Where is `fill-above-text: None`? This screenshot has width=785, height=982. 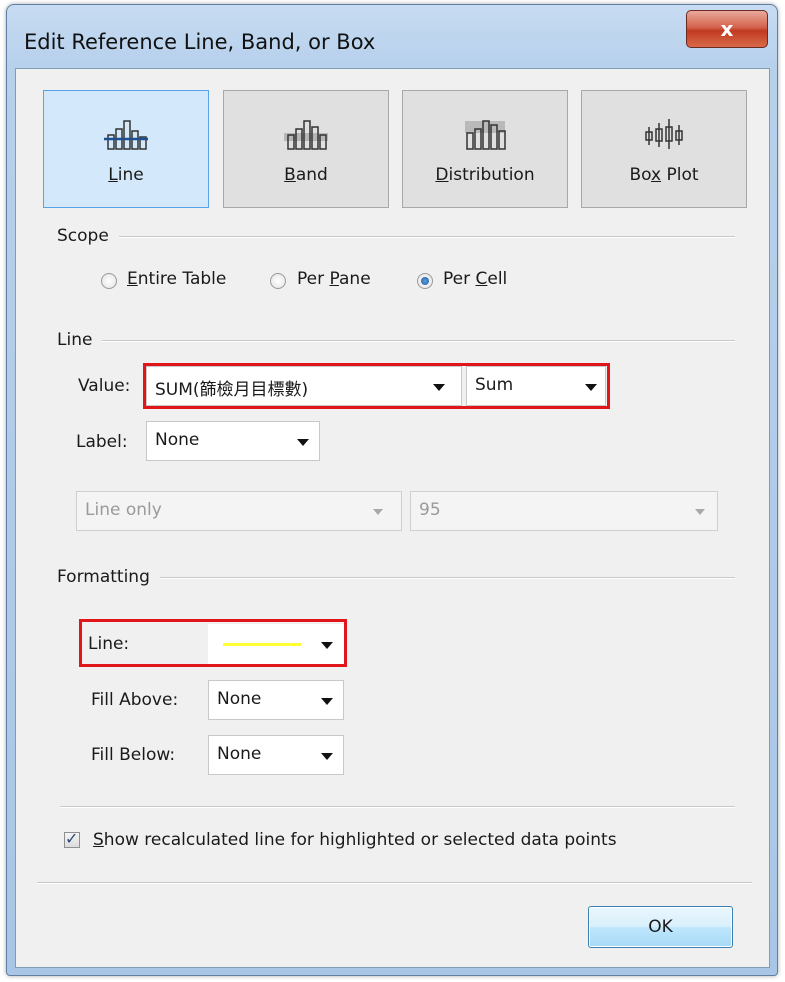 fill-above-text: None is located at coordinates (239, 699).